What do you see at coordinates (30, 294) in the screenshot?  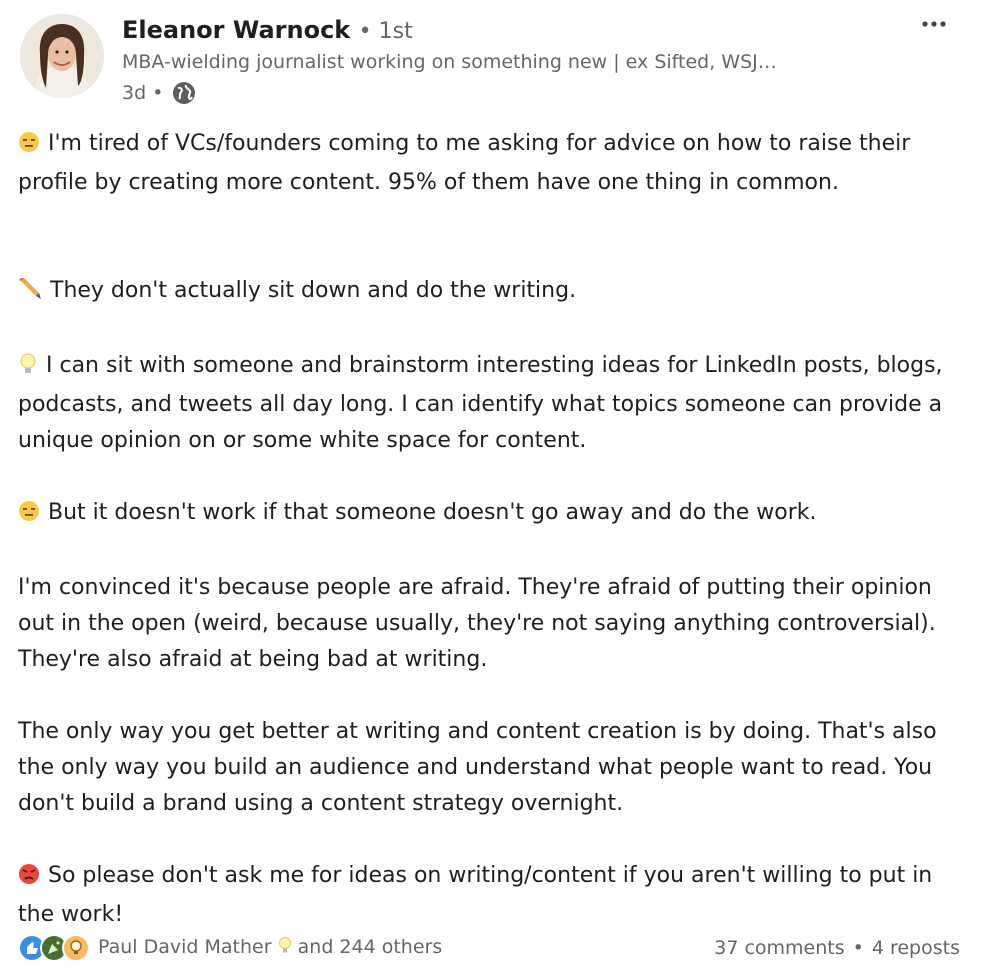 I see `pencil-icon` at bounding box center [30, 294].